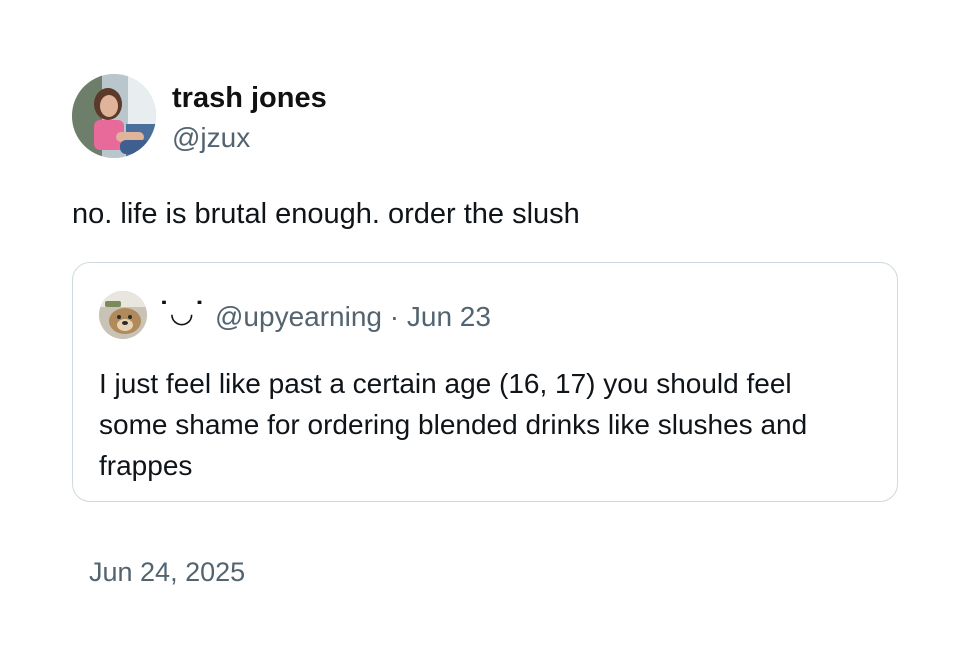 Image resolution: width=970 pixels, height=664 pixels. I want to click on author-handle: @jzux, so click(372, 138).